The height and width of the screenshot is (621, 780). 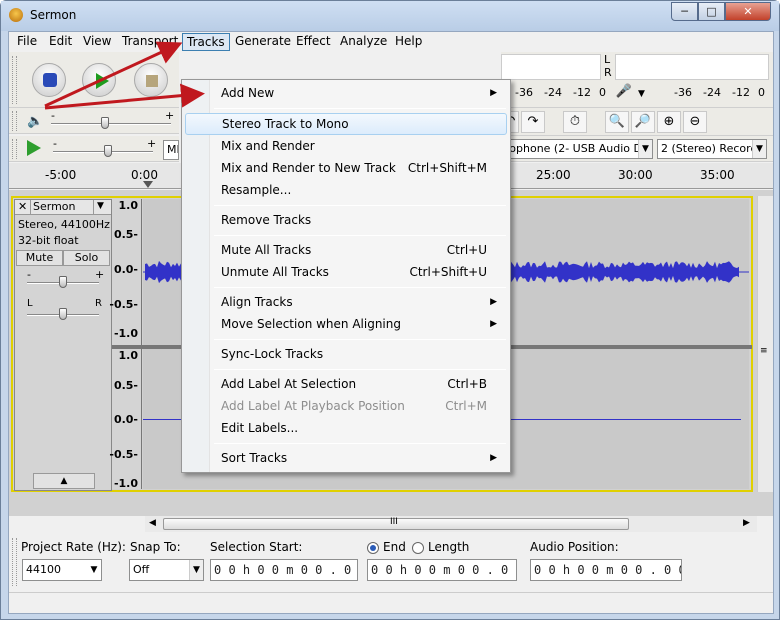 I want to click on track-menu-icon: ▼, so click(x=100, y=206).